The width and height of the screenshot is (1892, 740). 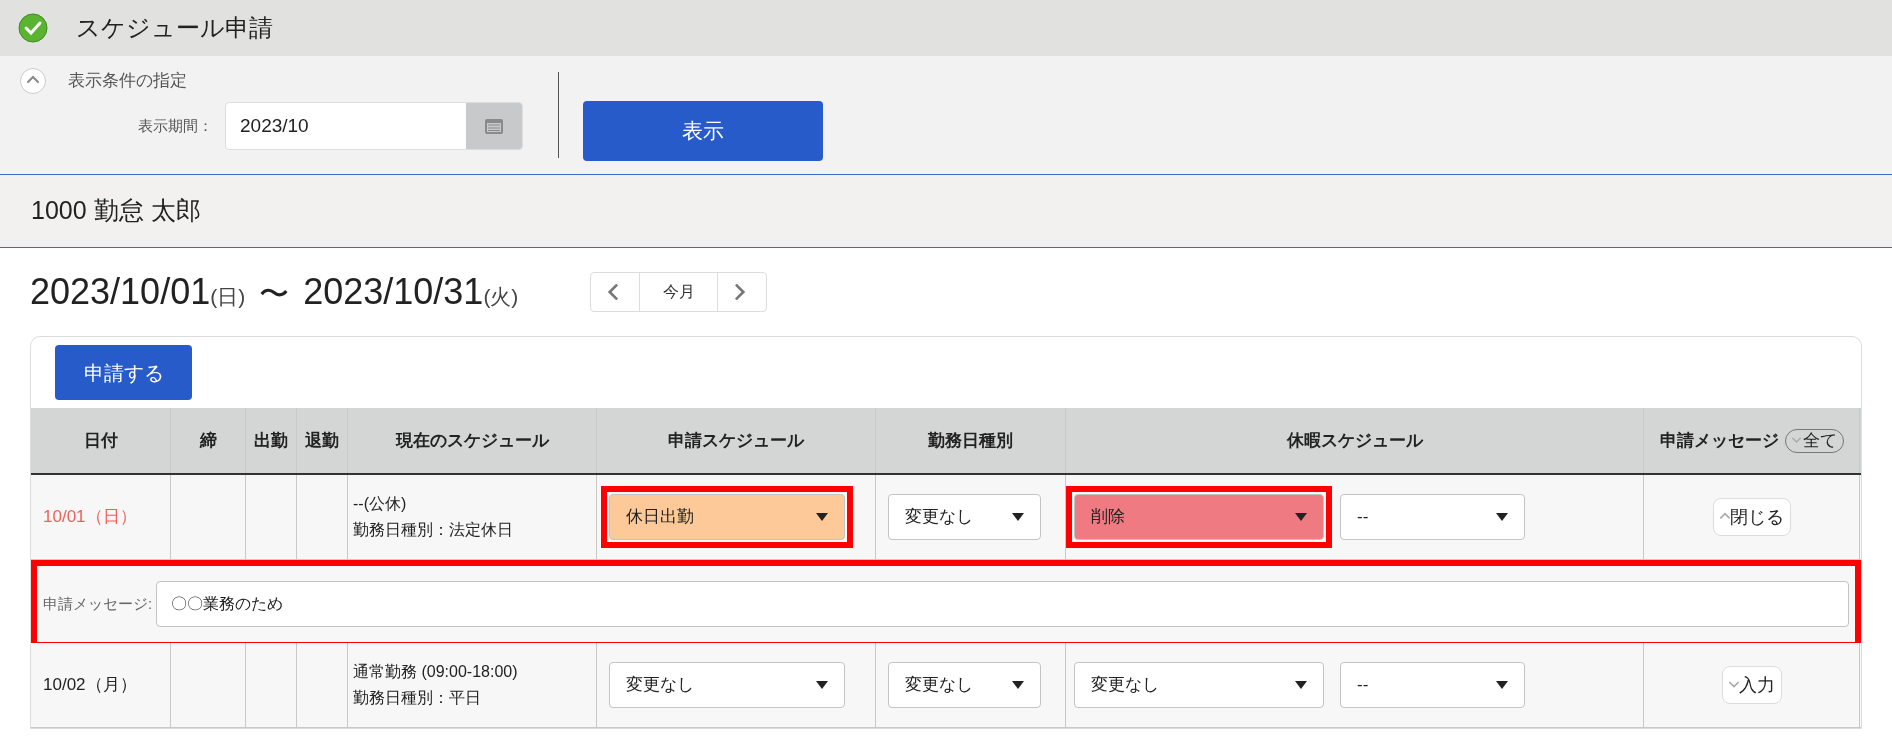 I want to click on column-header: 休暇スケジュール, so click(x=1354, y=440).